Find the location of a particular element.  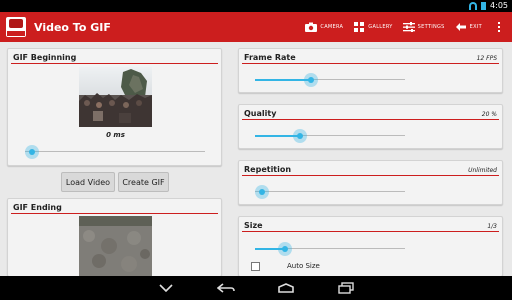

load-video-button: Load Video is located at coordinates (88, 182).